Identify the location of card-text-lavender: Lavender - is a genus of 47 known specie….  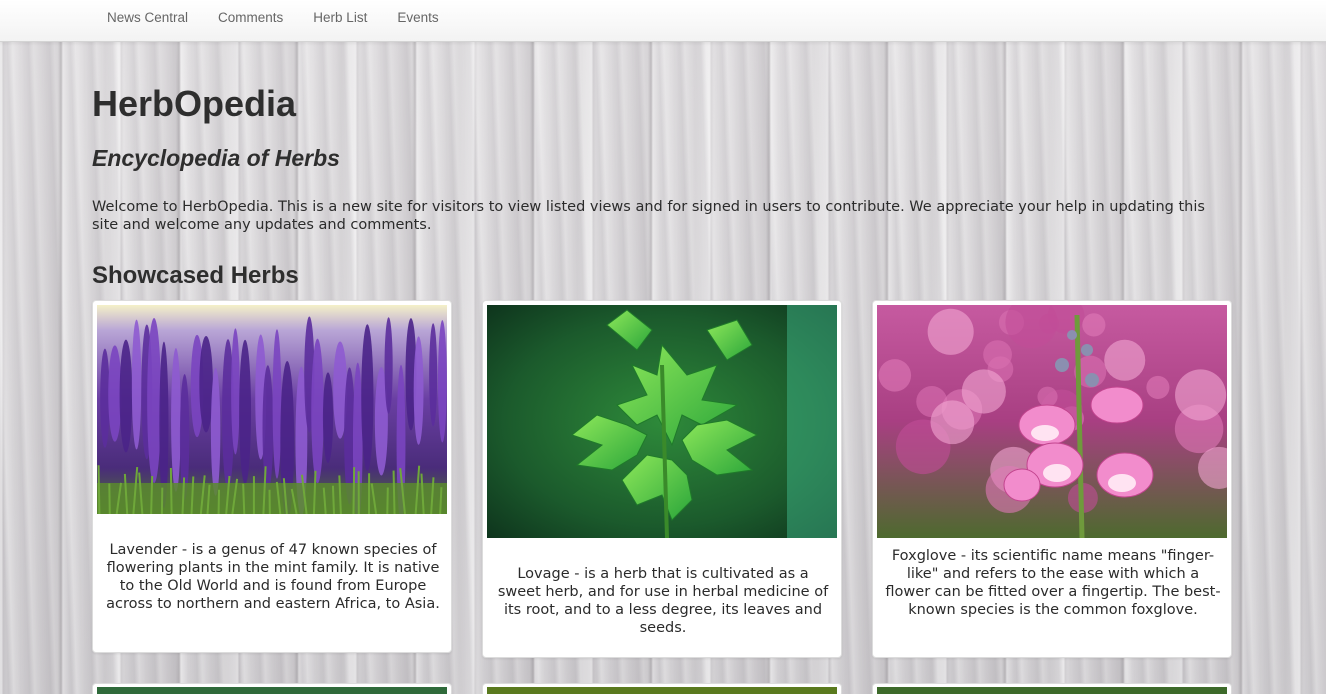
(273, 577).